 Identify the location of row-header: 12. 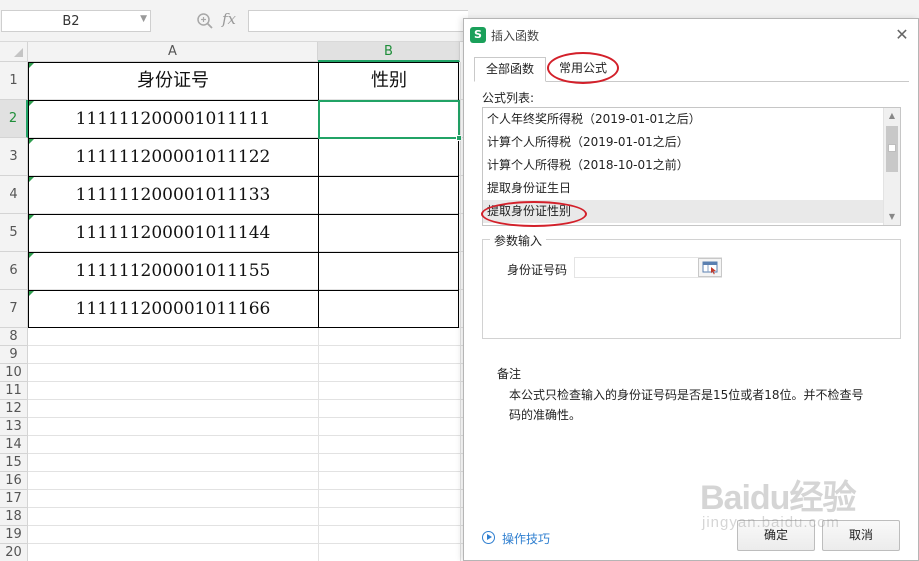
(14, 409).